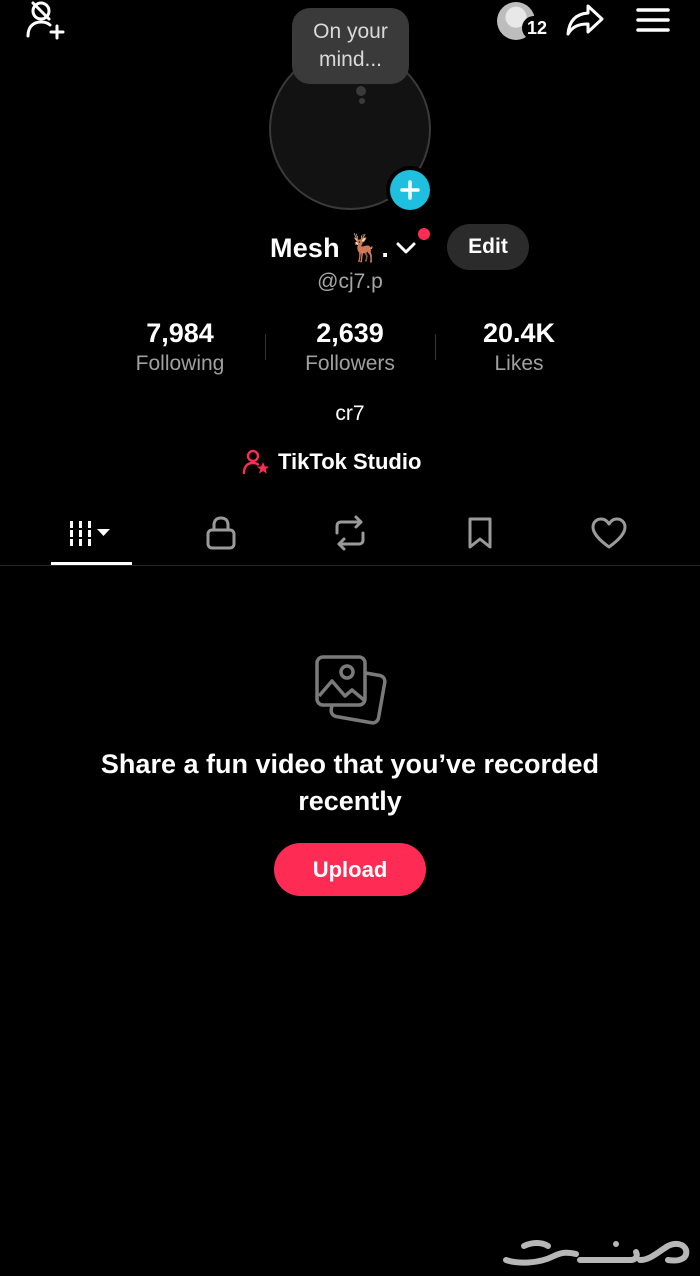 Image resolution: width=700 pixels, height=1276 pixels. I want to click on tab-favorites, so click(480, 533).